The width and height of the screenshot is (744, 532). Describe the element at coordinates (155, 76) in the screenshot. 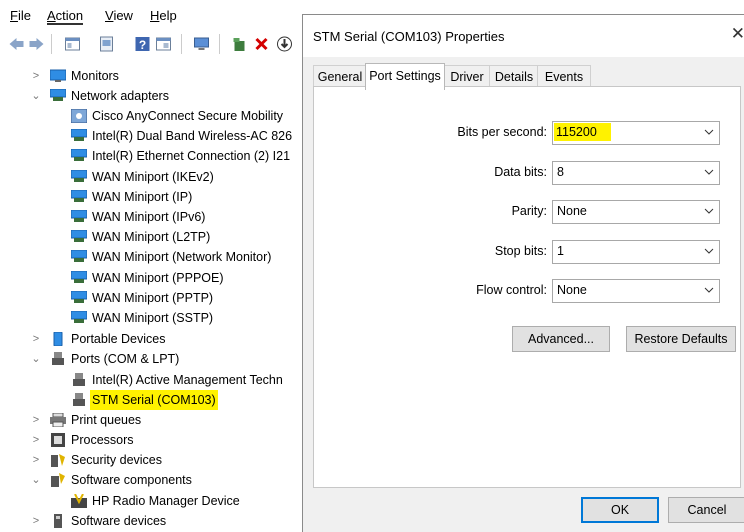

I see `tree-item-monitors: > Monitors` at that location.